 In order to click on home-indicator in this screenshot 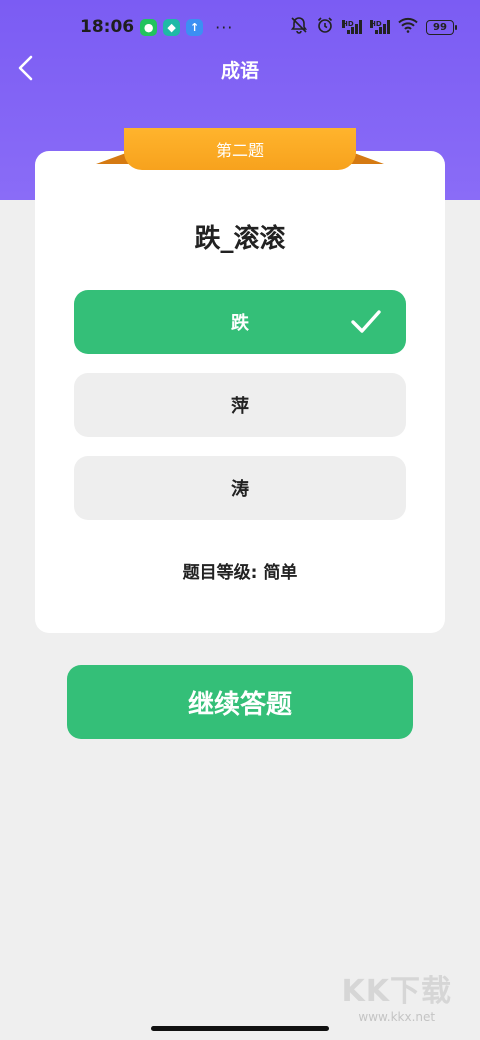, I will do `click(240, 1028)`.